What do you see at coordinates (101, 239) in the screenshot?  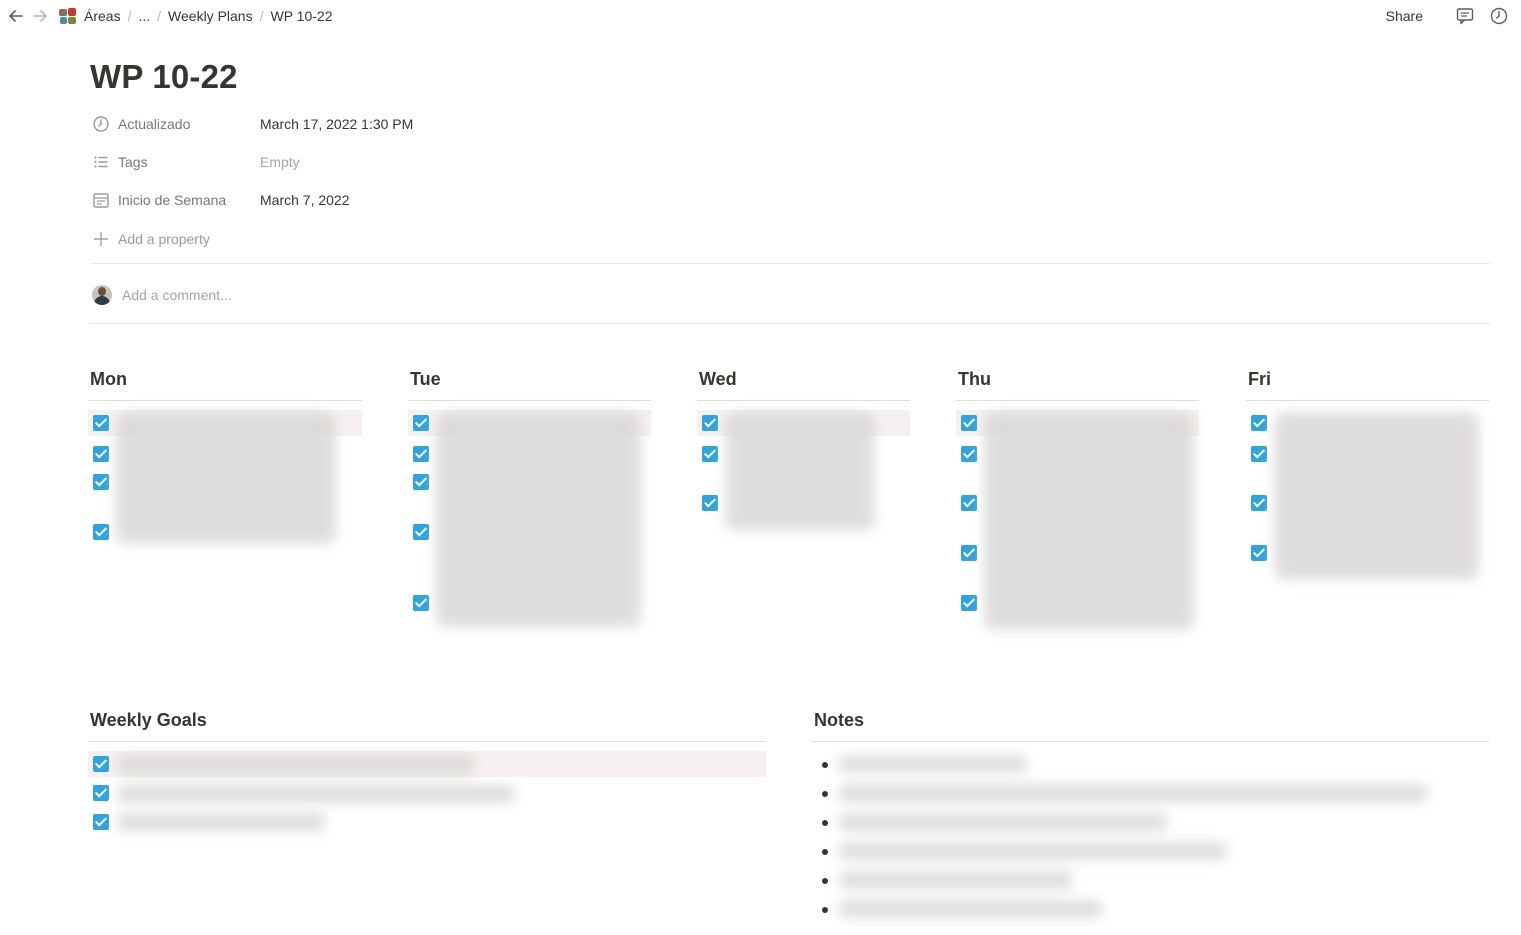 I see `plus-icon` at bounding box center [101, 239].